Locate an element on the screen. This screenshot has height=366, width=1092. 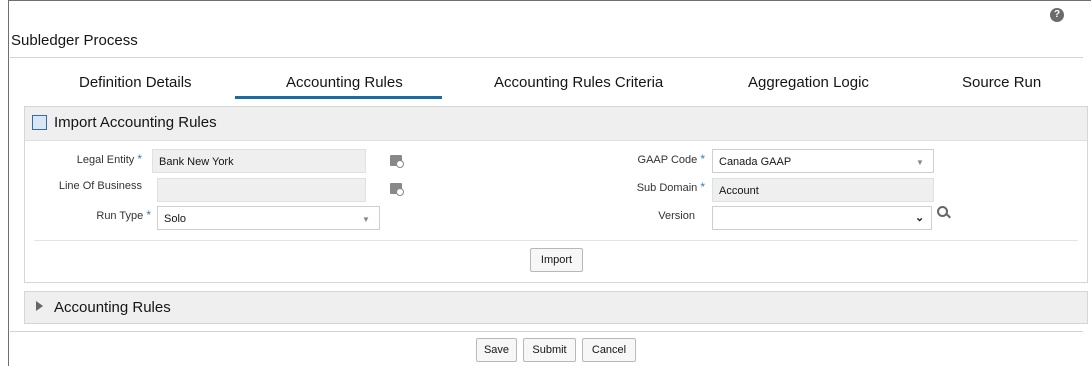
help-icon: ? is located at coordinates (1057, 15).